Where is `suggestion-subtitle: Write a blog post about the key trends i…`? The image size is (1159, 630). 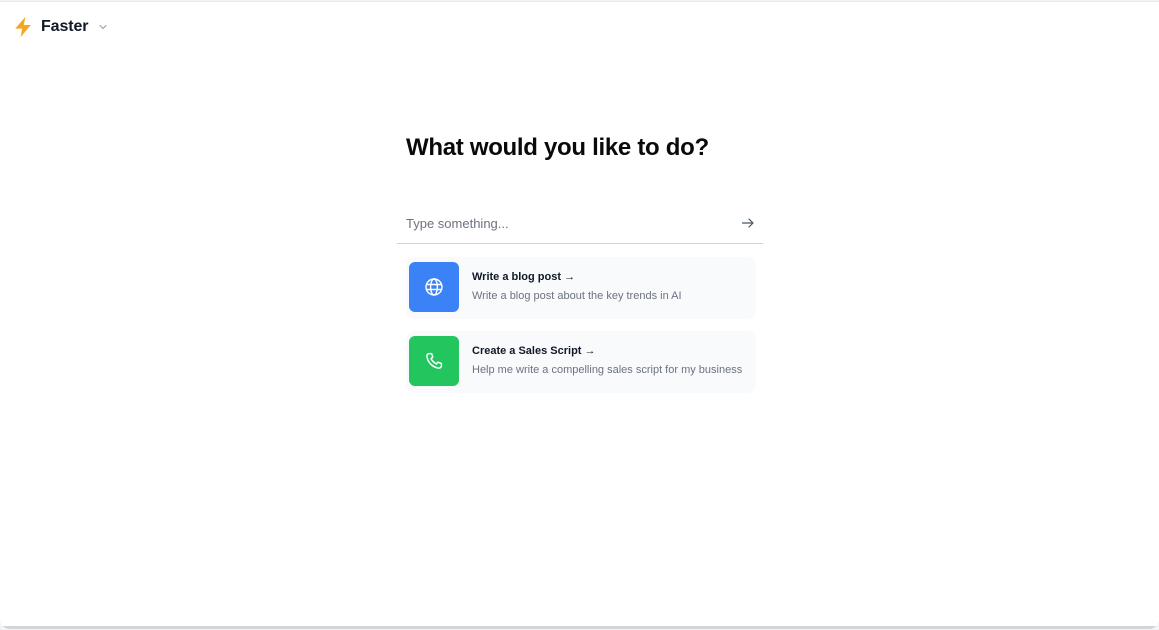
suggestion-subtitle: Write a blog post about the key trends i… is located at coordinates (577, 296).